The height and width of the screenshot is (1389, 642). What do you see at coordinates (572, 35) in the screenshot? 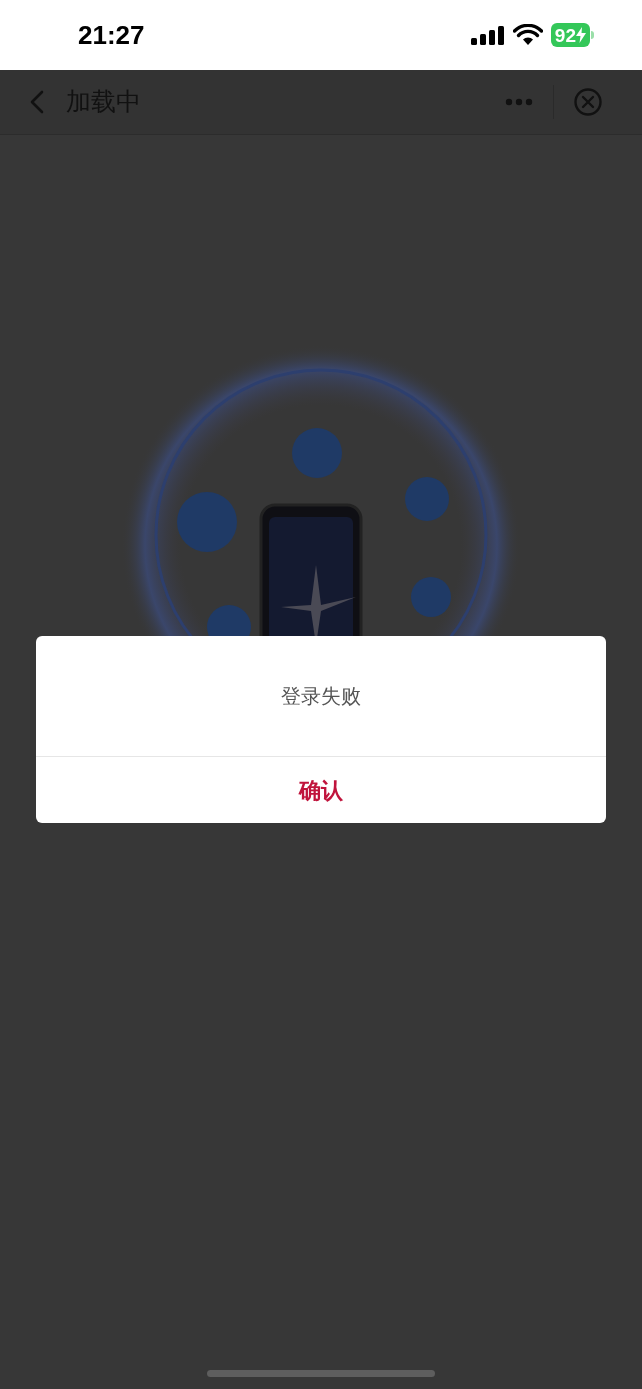
I see `battery-indicator: 92` at bounding box center [572, 35].